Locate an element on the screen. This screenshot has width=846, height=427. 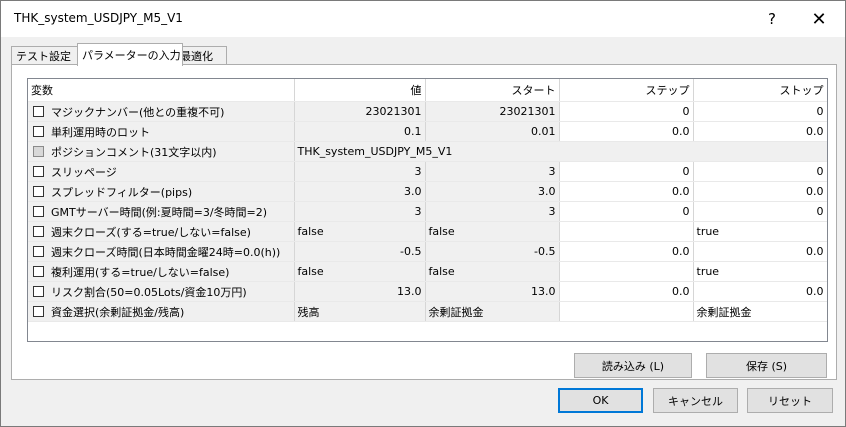
header-value: 値 is located at coordinates (360, 90).